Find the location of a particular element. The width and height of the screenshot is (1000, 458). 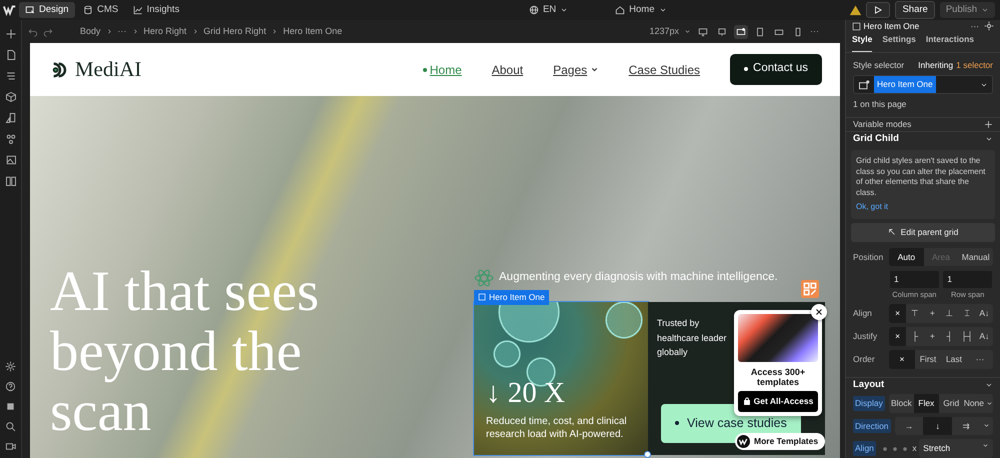

breadcrumb-link: ··· is located at coordinates (122, 31).